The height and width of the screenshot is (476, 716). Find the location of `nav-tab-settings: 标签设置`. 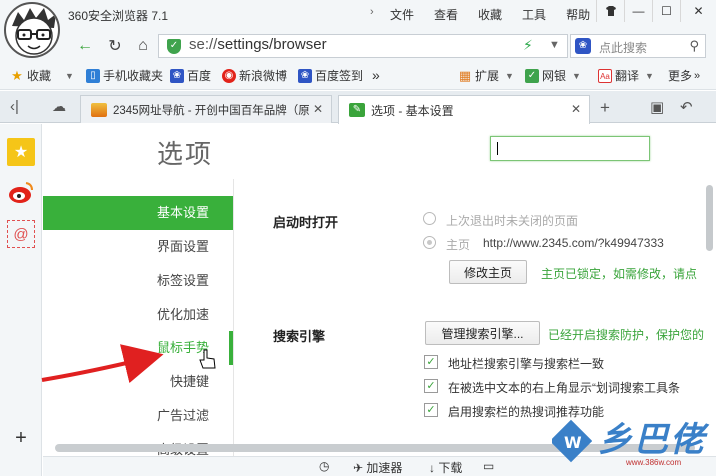

nav-tab-settings: 标签设置 is located at coordinates (138, 281).